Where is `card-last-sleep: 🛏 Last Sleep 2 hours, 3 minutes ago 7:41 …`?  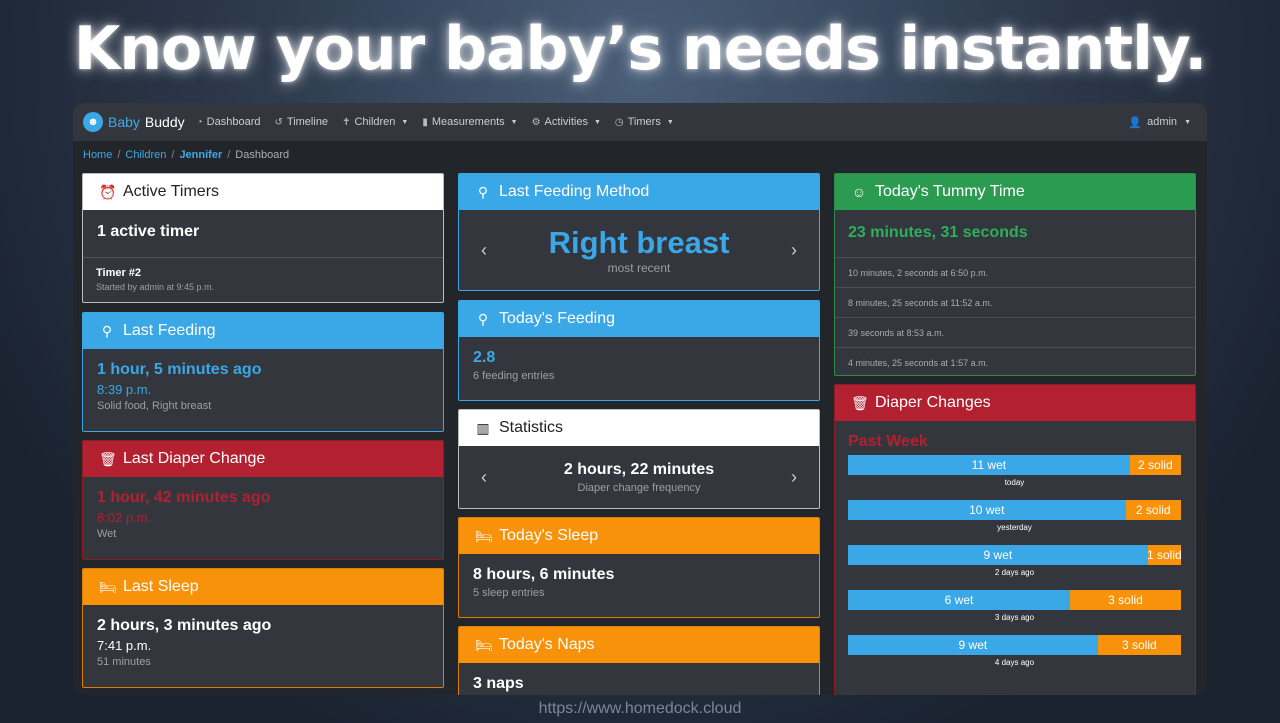
card-last-sleep: 🛏 Last Sleep 2 hours, 3 minutes ago 7:41 … is located at coordinates (263, 628).